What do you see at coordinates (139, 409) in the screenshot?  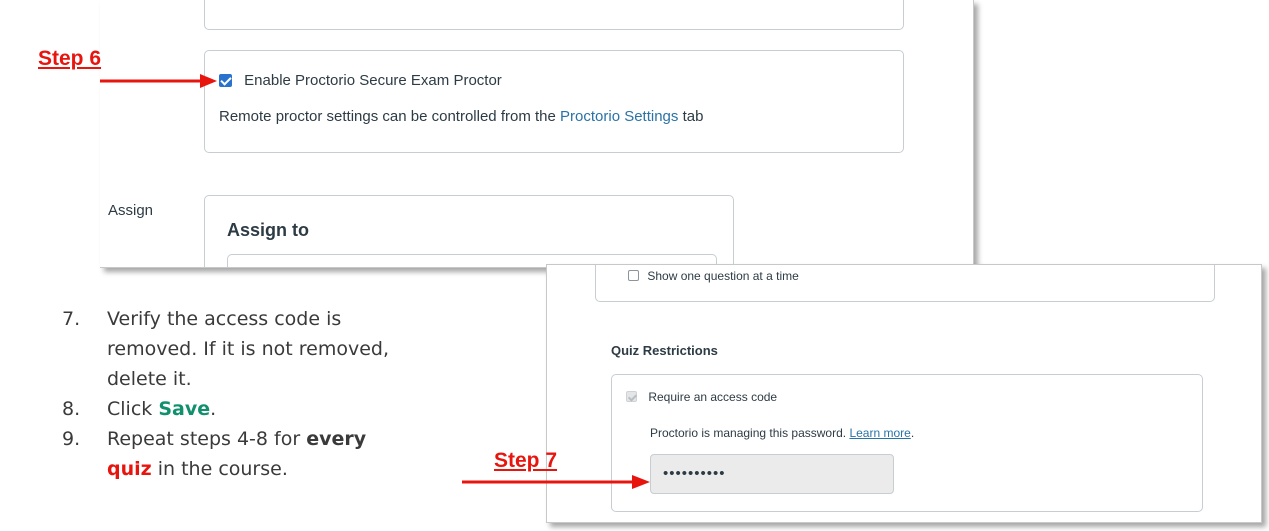 I see `instruction-step-8: 8. Click Save.` at bounding box center [139, 409].